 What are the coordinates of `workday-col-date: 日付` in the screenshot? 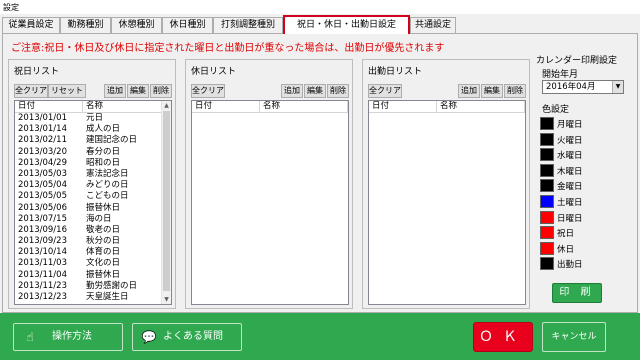 It's located at (403, 107).